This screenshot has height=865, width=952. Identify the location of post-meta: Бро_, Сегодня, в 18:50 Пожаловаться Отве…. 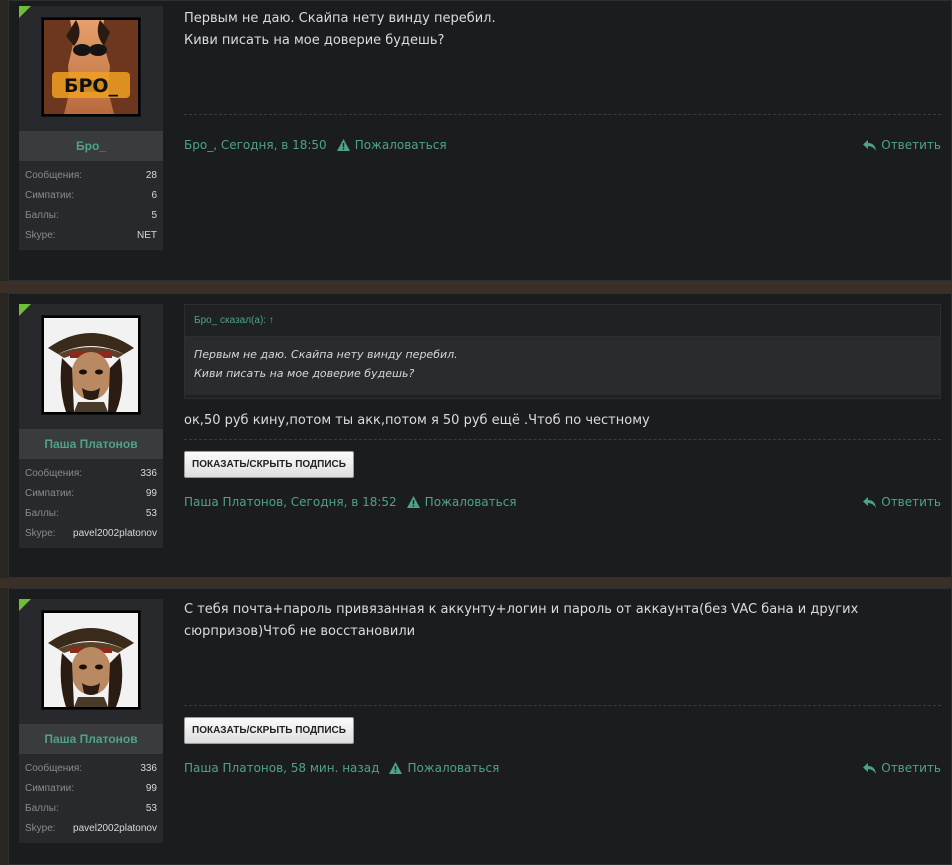
(562, 145).